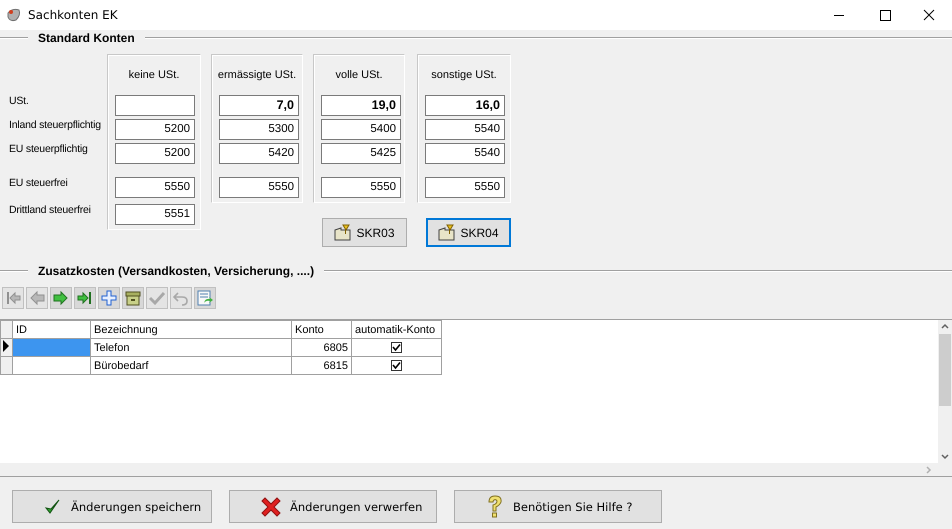 This screenshot has height=529, width=952. Describe the element at coordinates (191, 365) in the screenshot. I see `table-cell: Bürobedarf` at that location.